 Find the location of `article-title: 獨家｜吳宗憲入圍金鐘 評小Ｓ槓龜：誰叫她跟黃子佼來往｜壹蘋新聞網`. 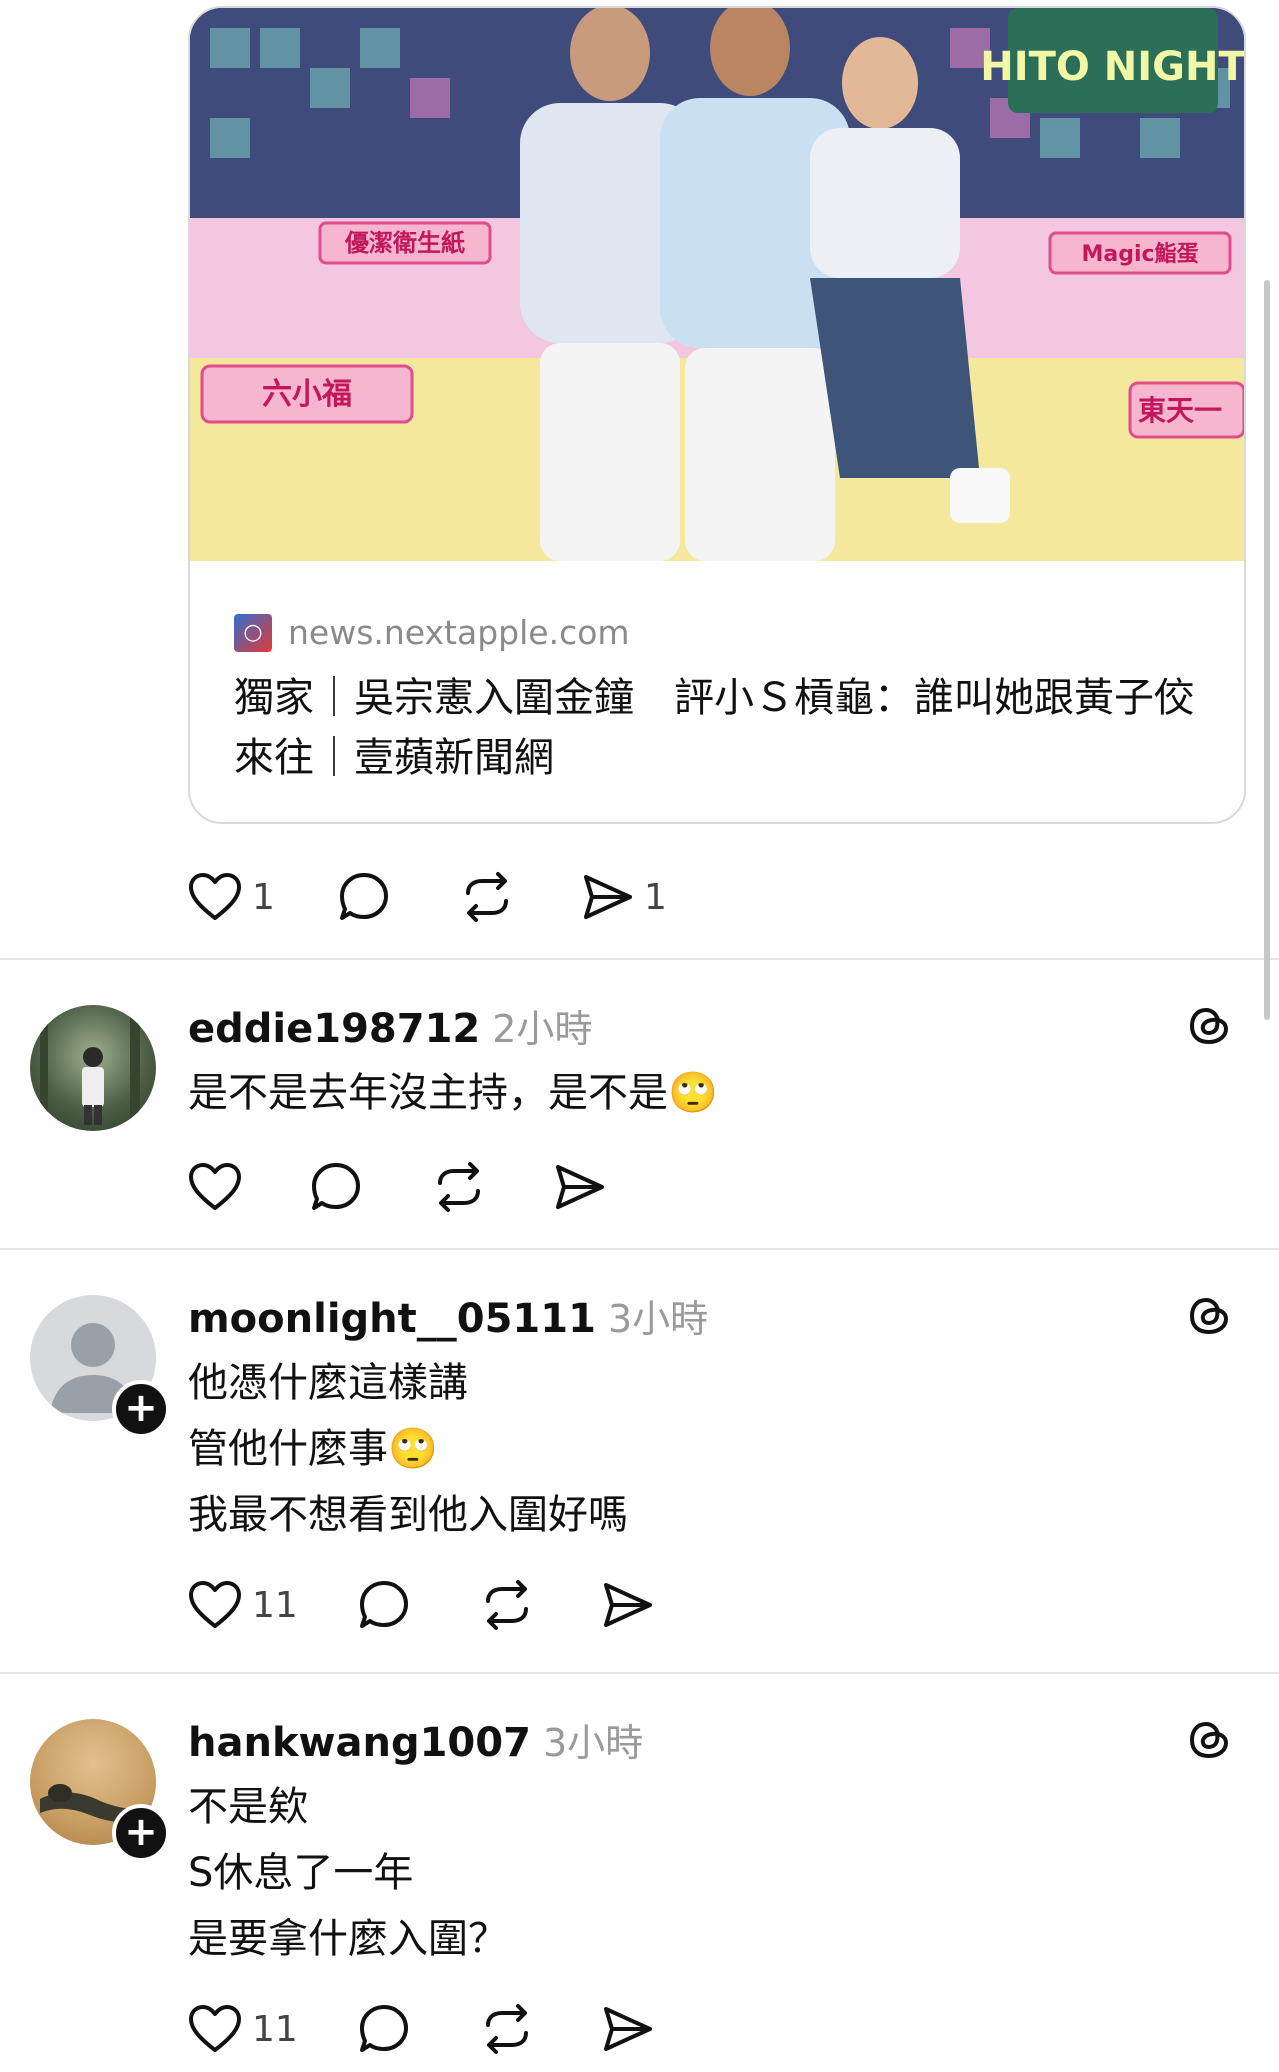

article-title: 獨家｜吳宗憲入圍金鐘 評小Ｓ槓龜：誰叫她跟黃子佼來往｜壹蘋新聞網 is located at coordinates (724, 728).